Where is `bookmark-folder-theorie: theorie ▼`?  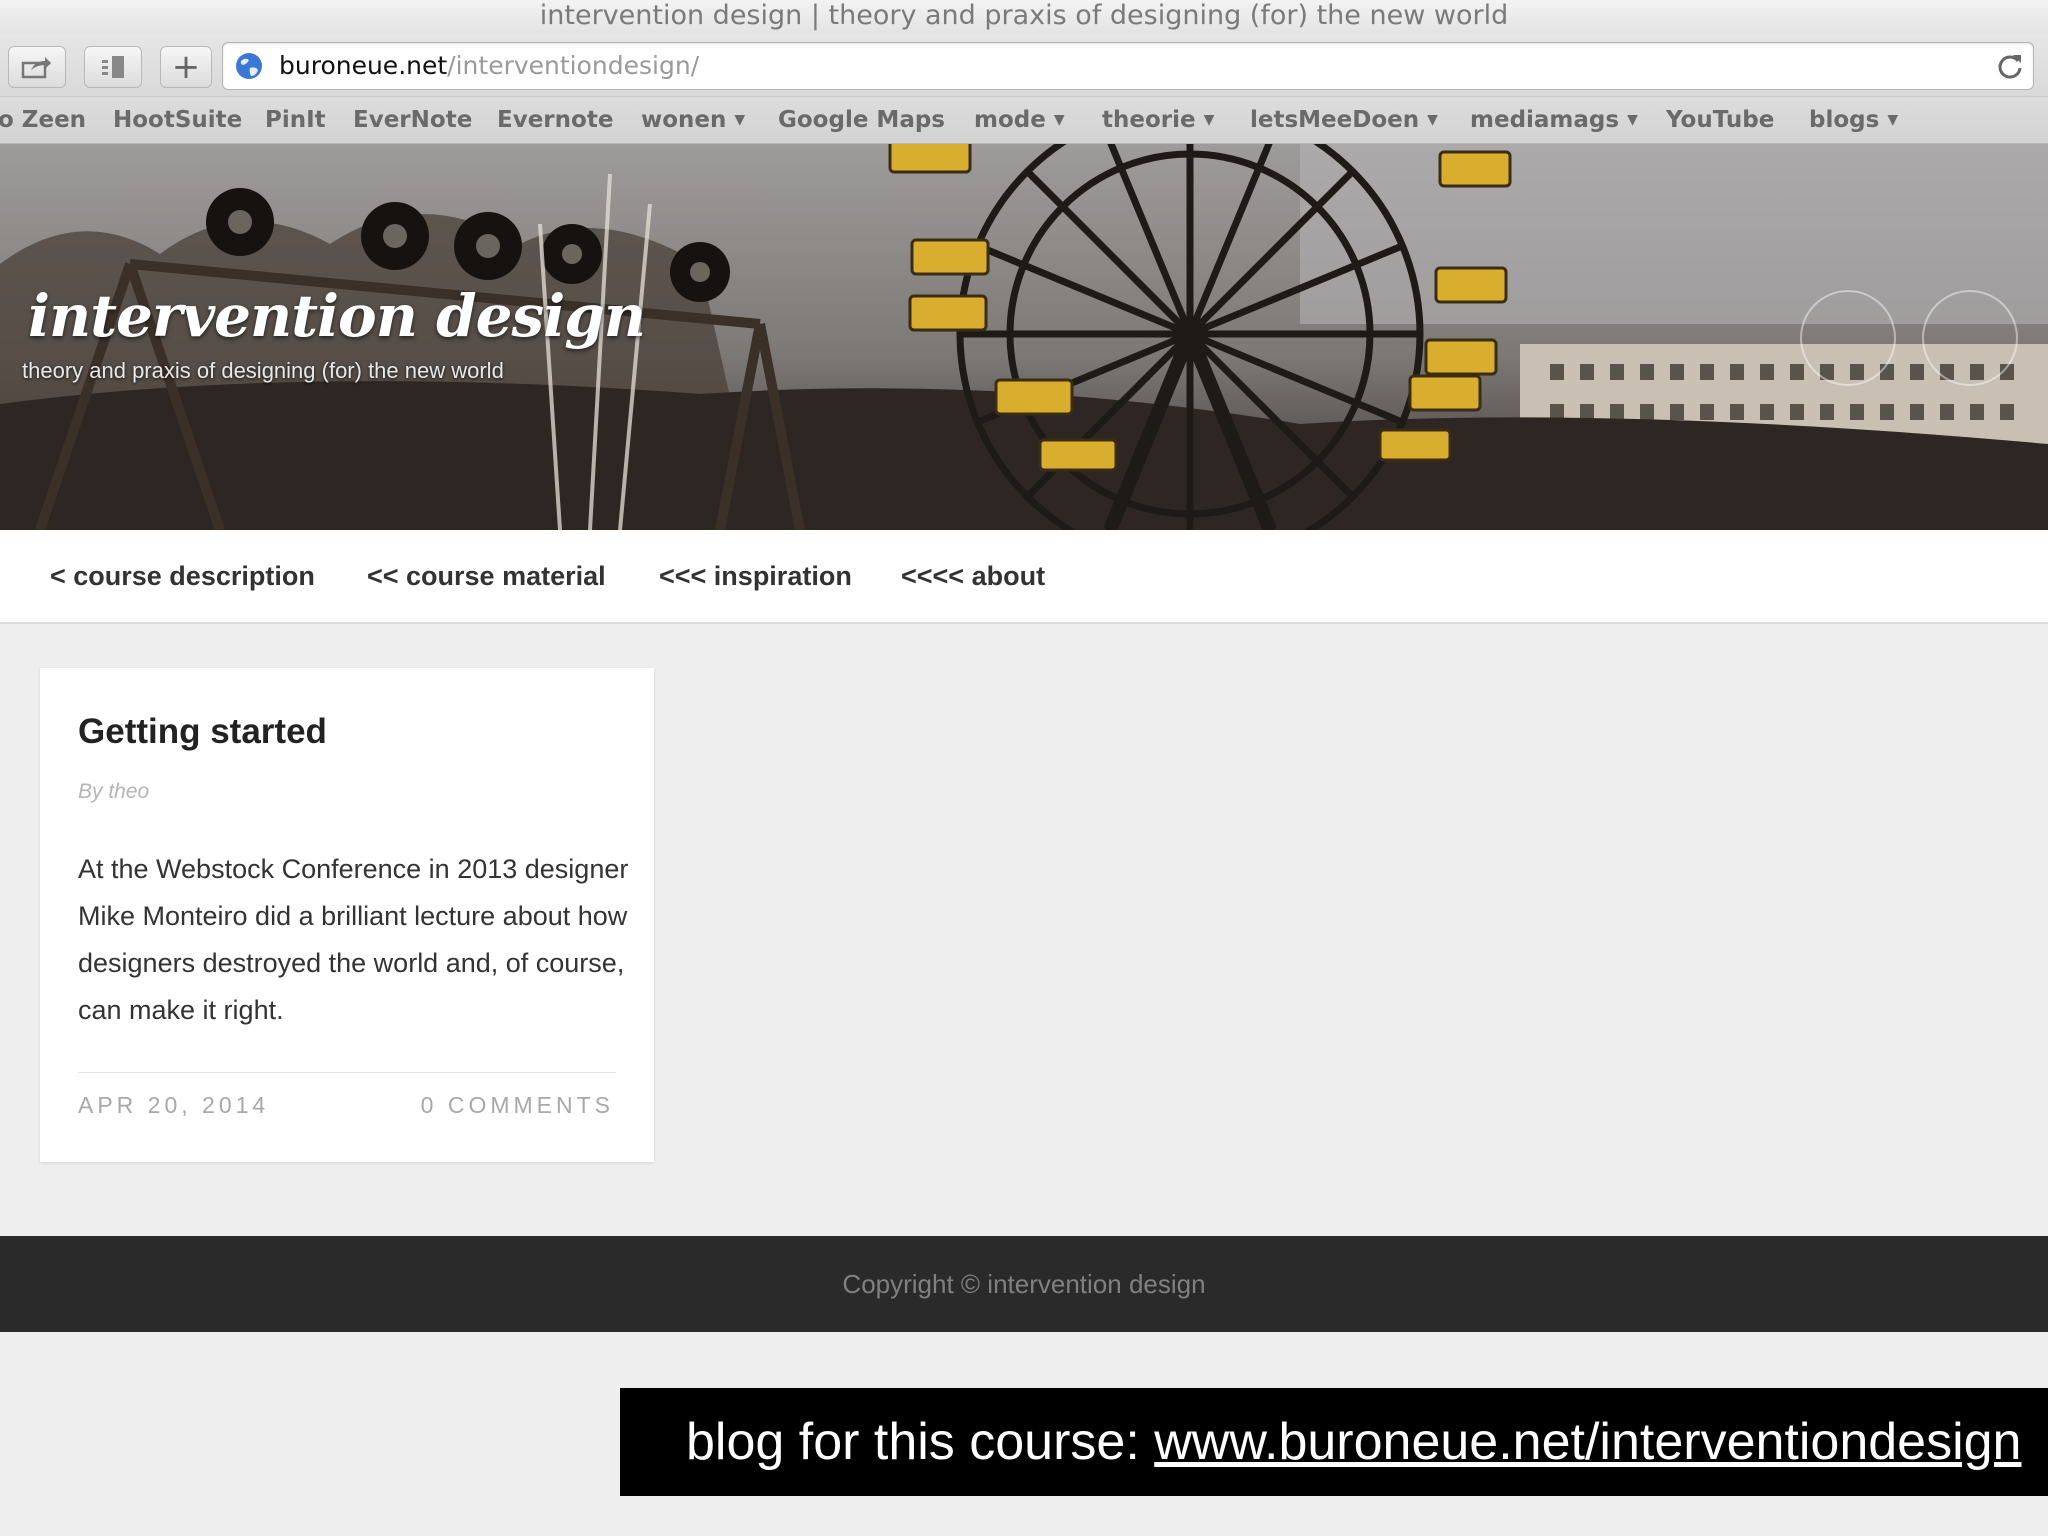
bookmark-folder-theorie: theorie ▼ is located at coordinates (1158, 120).